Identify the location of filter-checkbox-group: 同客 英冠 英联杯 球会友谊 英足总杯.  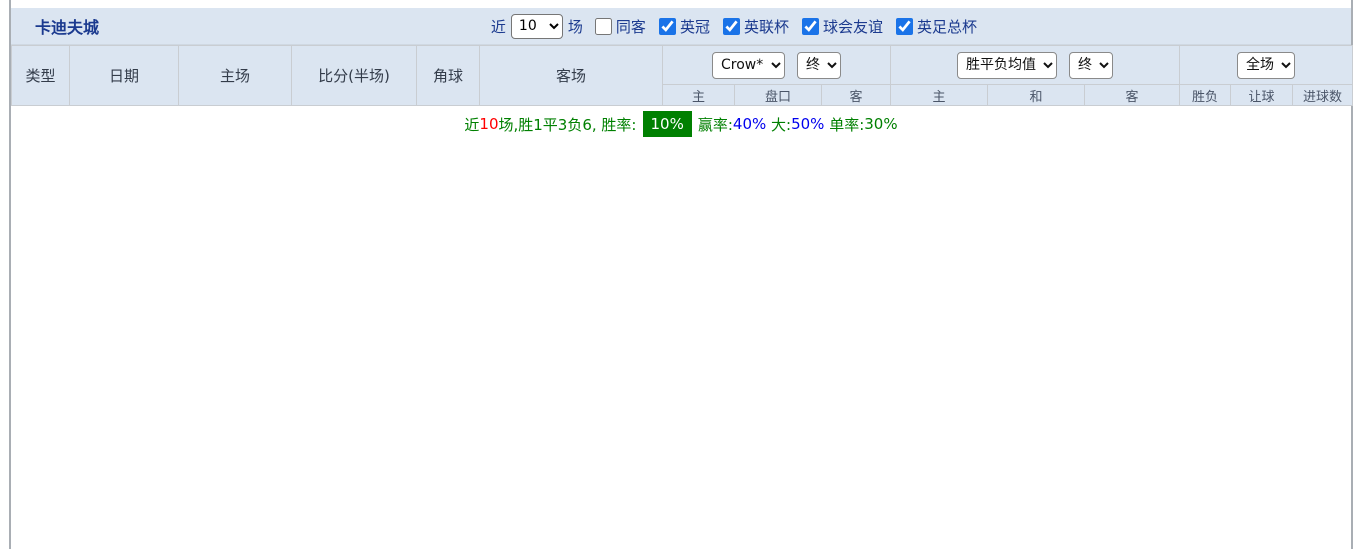
(783, 26).